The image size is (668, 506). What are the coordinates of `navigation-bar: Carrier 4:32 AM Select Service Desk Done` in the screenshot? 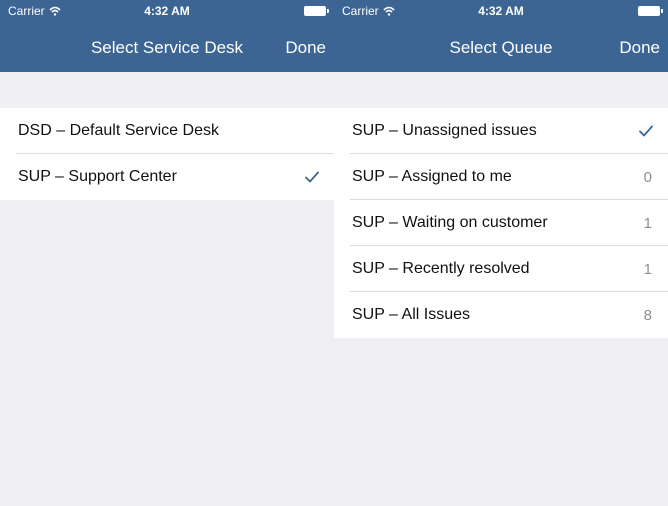 It's located at (167, 36).